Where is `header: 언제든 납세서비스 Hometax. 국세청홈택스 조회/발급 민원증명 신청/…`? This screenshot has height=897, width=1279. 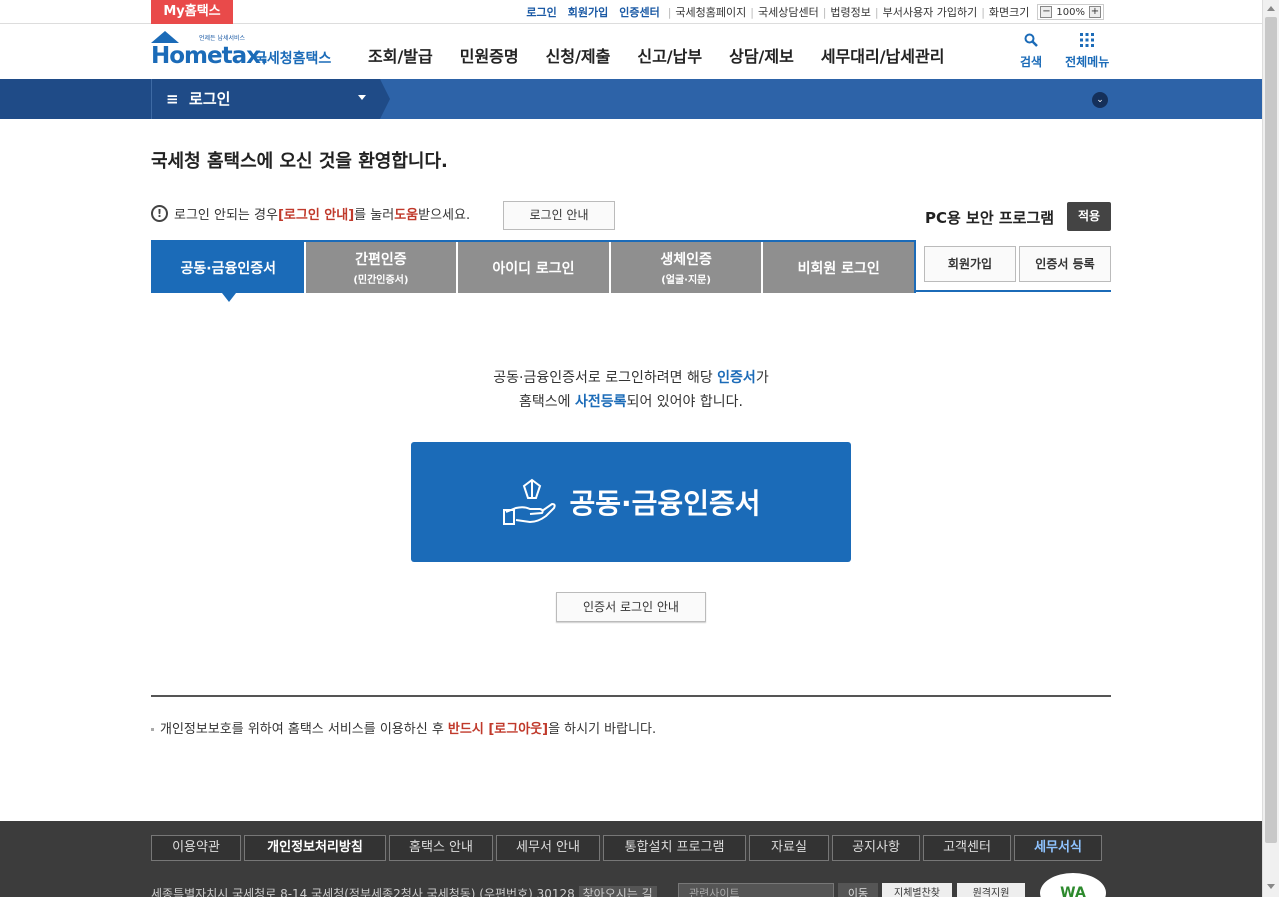 header: 언제든 납세서비스 Hometax. 국세청홈택스 조회/발급 민원증명 신청/… is located at coordinates (631, 52).